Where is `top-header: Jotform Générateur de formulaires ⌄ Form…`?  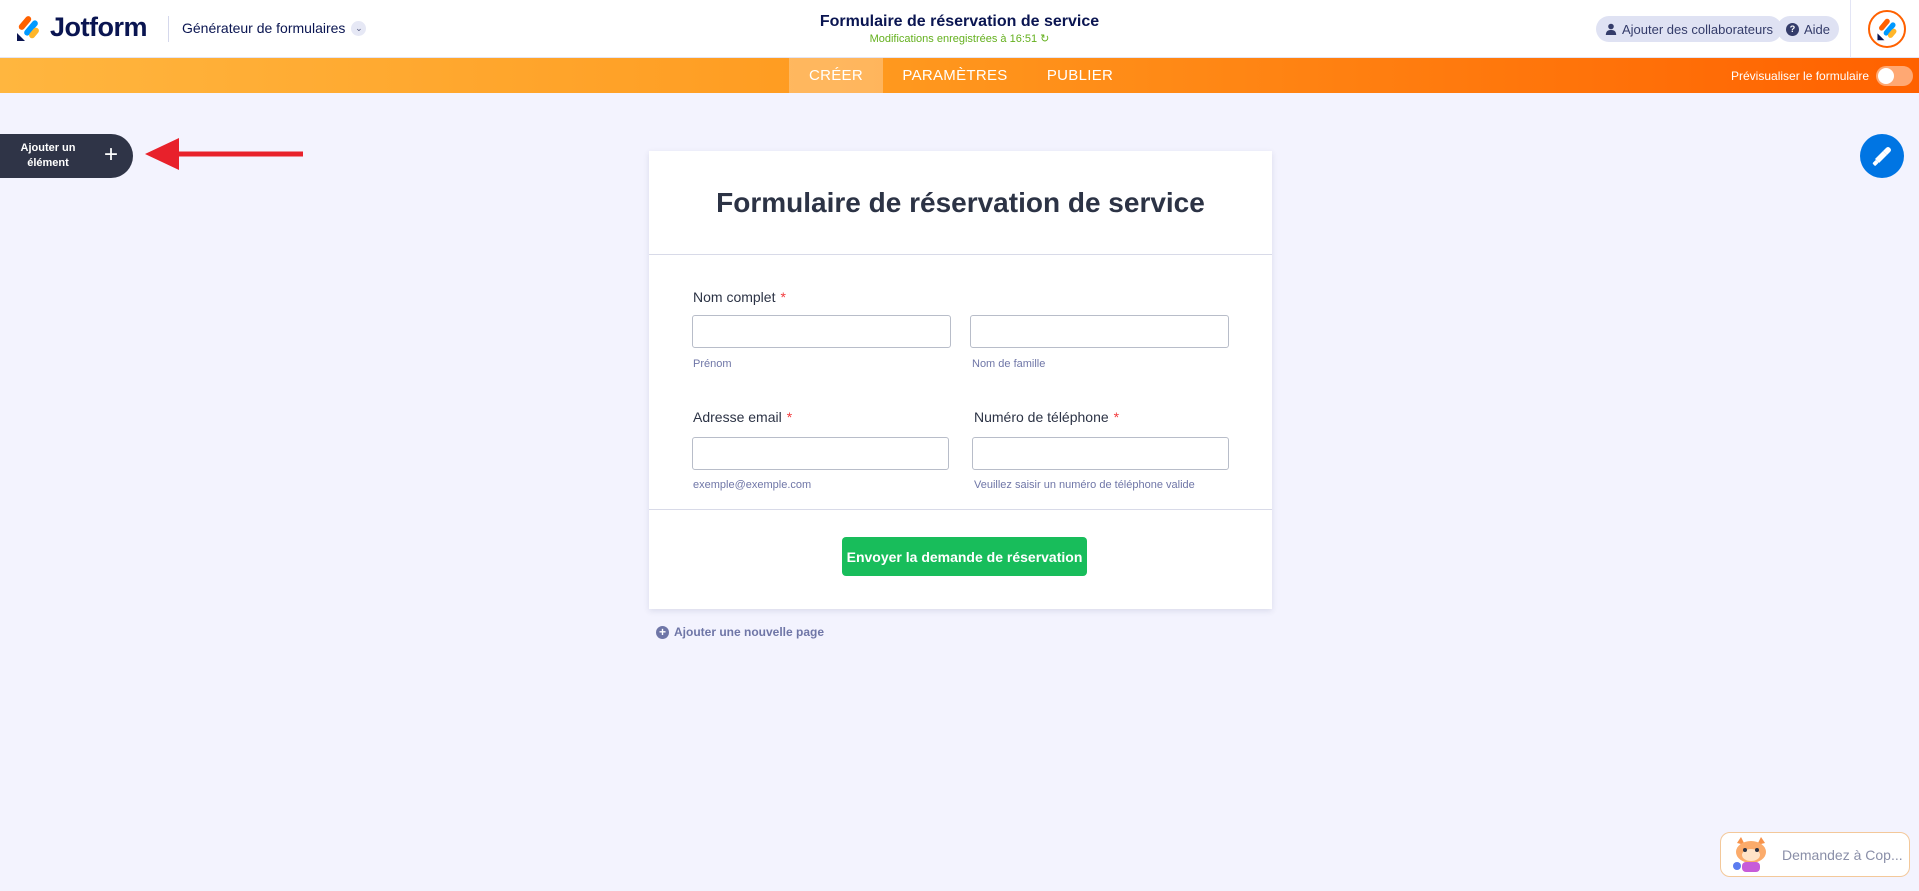 top-header: Jotform Générateur de formulaires ⌄ Form… is located at coordinates (959, 29).